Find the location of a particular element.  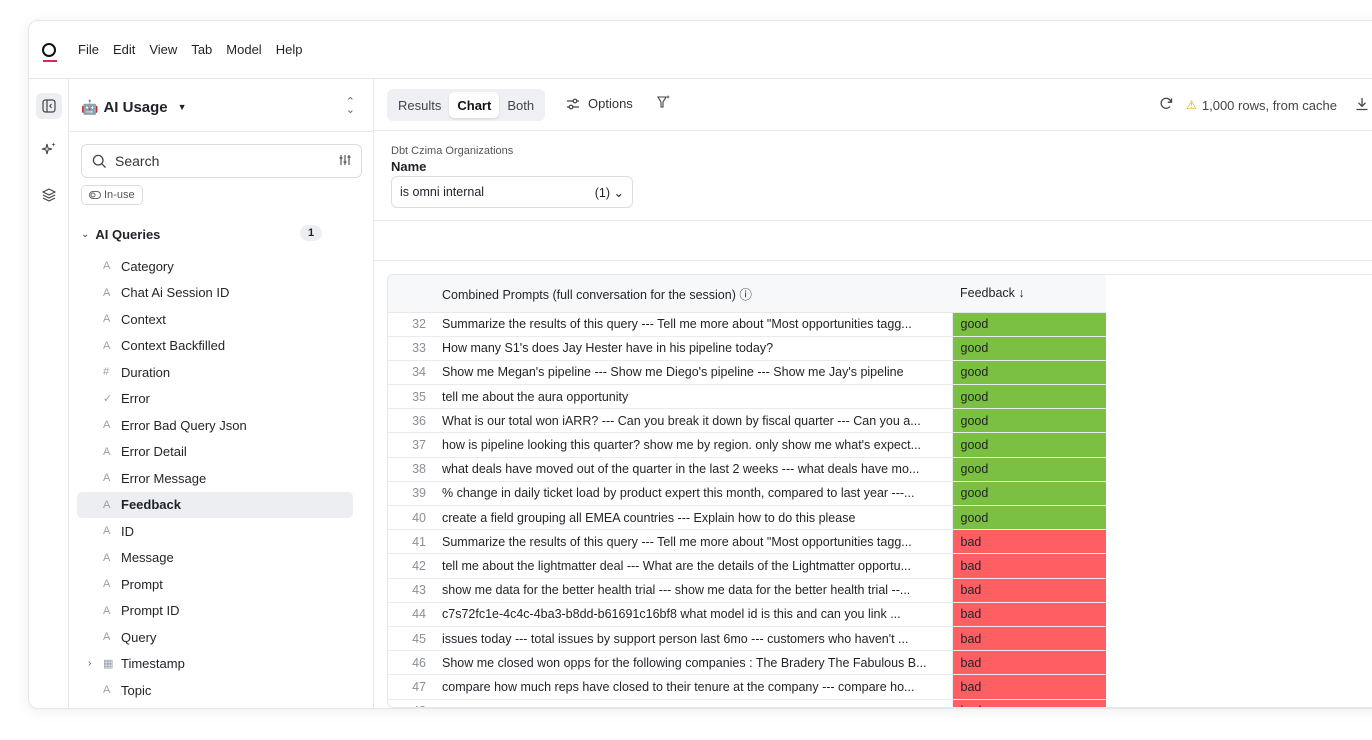

field-item: A Prompt is located at coordinates (215, 584).